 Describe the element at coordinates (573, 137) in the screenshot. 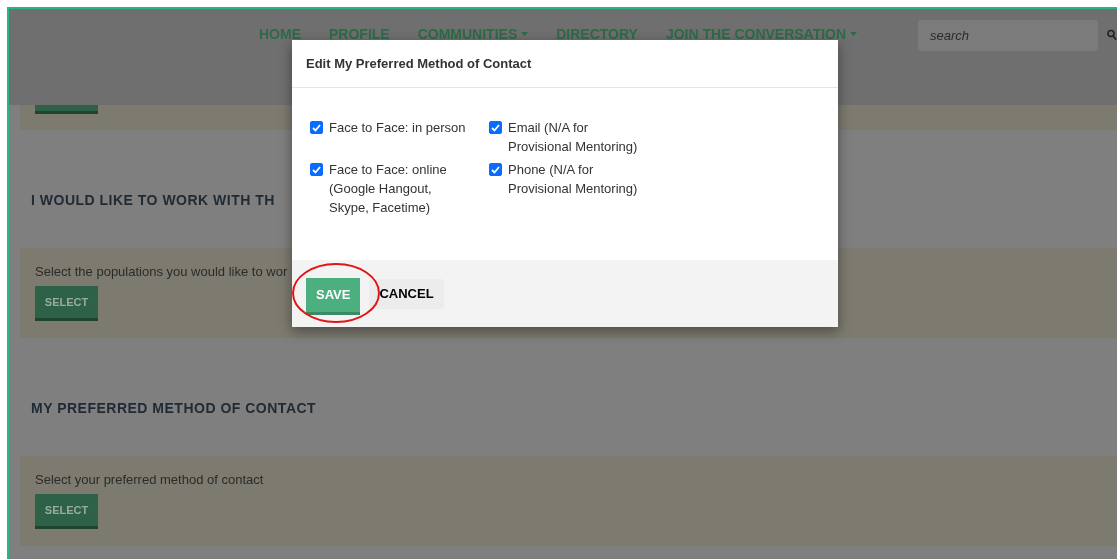

I see `option-label: Email (N/A for Provisional Mentoring)` at that location.